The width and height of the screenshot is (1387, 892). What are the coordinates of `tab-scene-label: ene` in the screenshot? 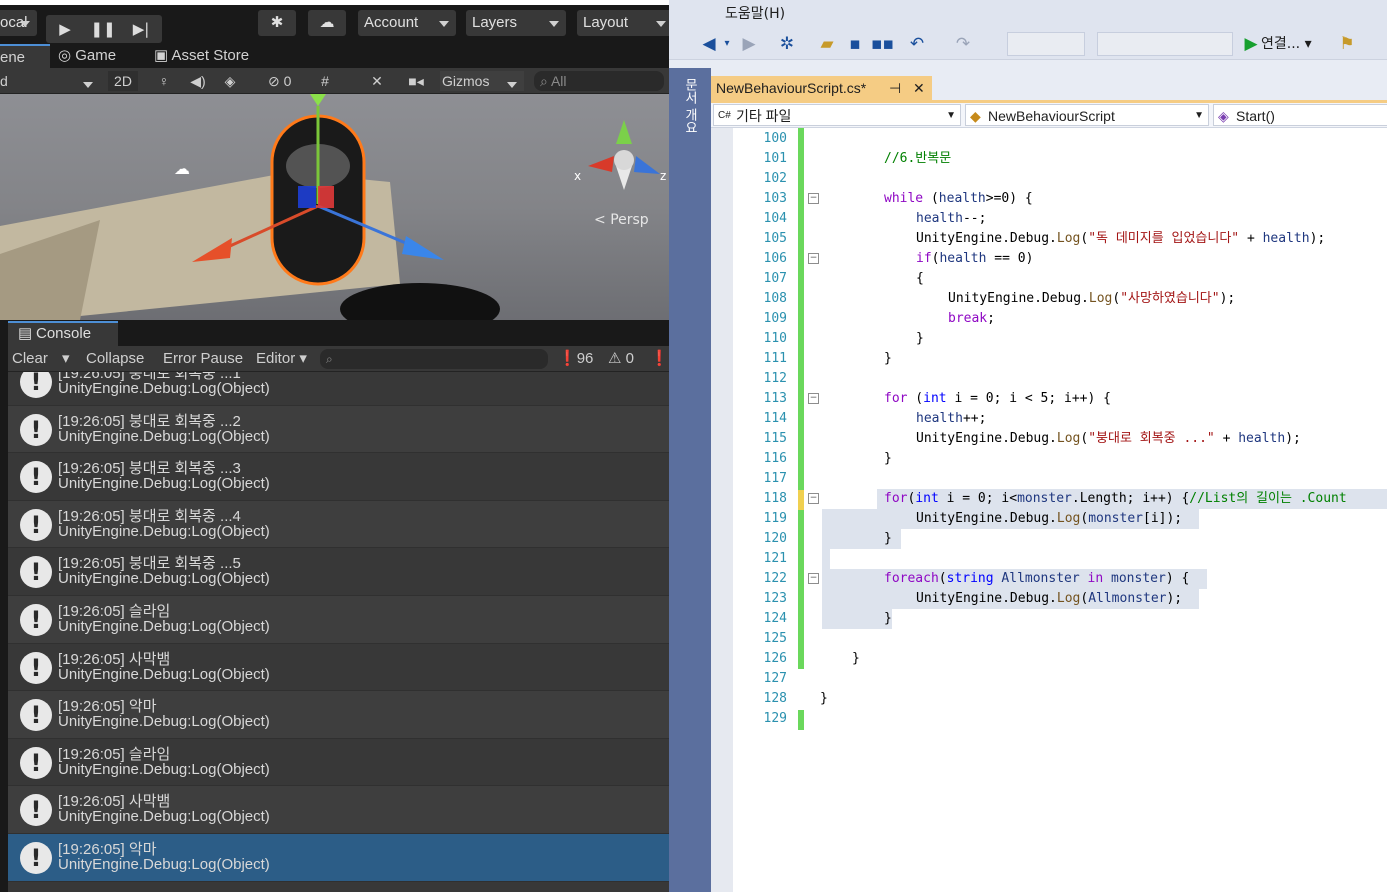 It's located at (13, 57).